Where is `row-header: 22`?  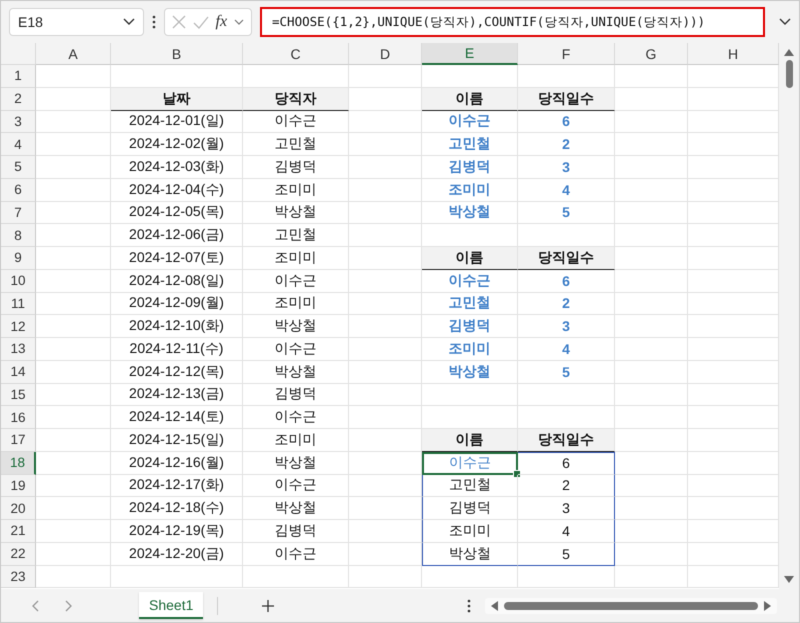
row-header: 22 is located at coordinates (18, 554).